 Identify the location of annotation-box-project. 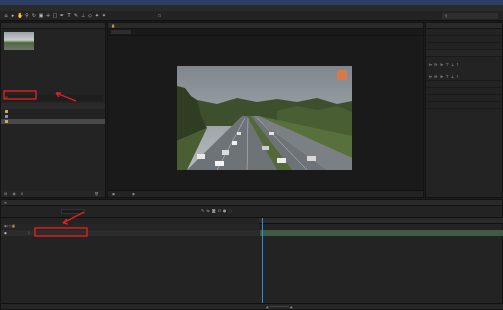
(20, 95).